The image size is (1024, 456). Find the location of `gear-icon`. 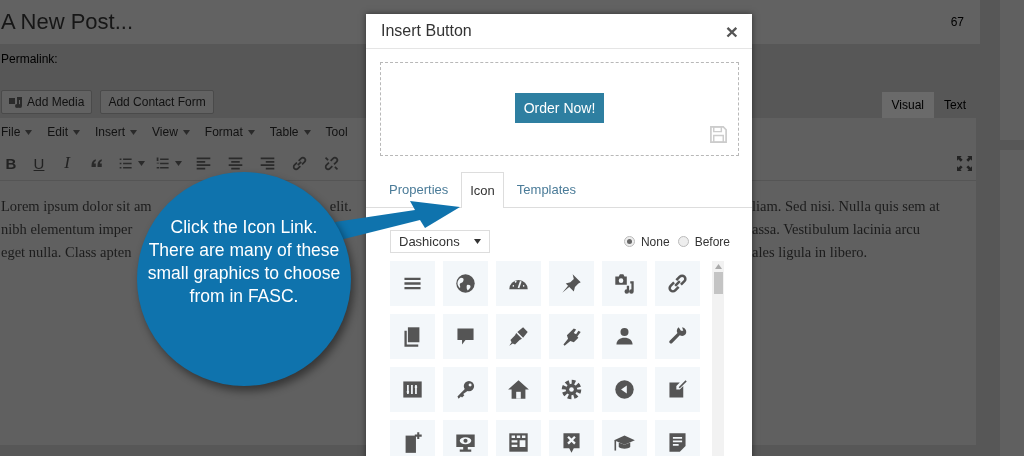

gear-icon is located at coordinates (571, 389).